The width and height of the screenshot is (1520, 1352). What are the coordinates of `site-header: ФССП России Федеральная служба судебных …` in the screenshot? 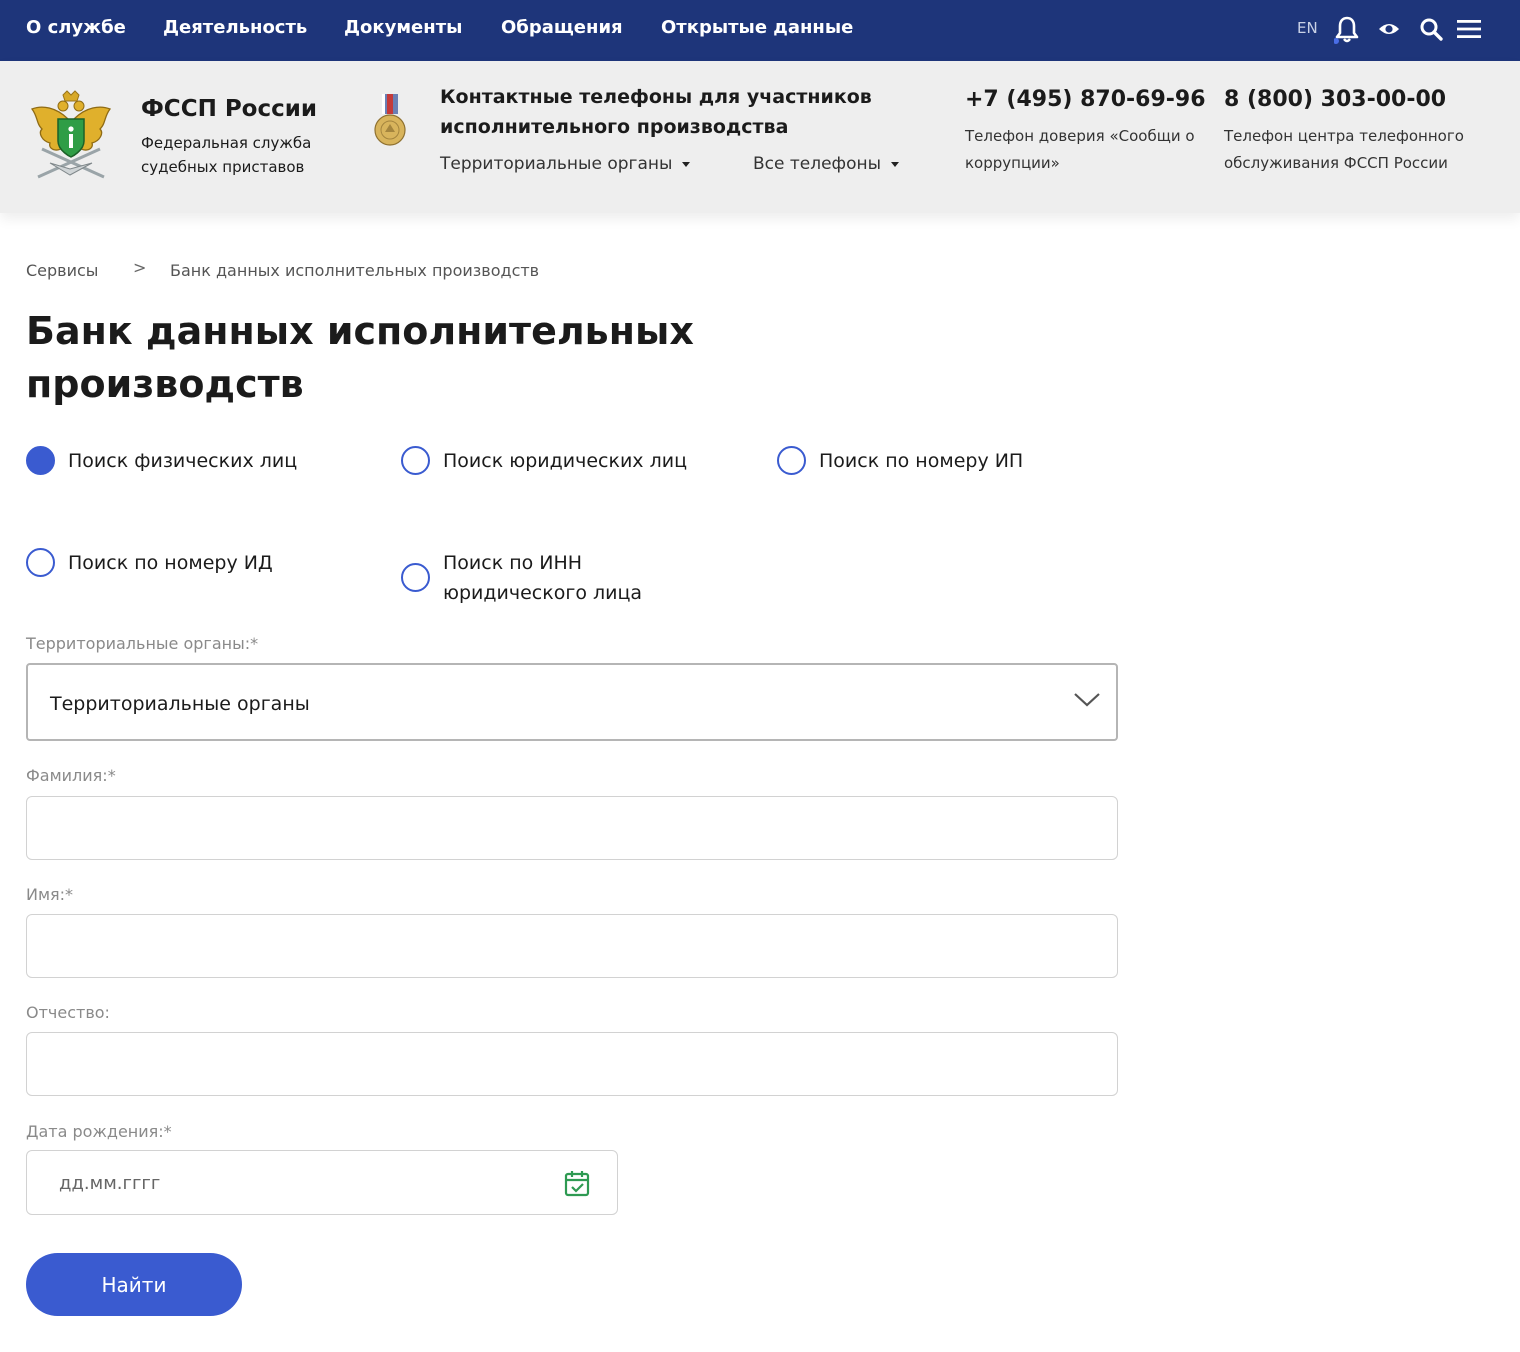 It's located at (760, 137).